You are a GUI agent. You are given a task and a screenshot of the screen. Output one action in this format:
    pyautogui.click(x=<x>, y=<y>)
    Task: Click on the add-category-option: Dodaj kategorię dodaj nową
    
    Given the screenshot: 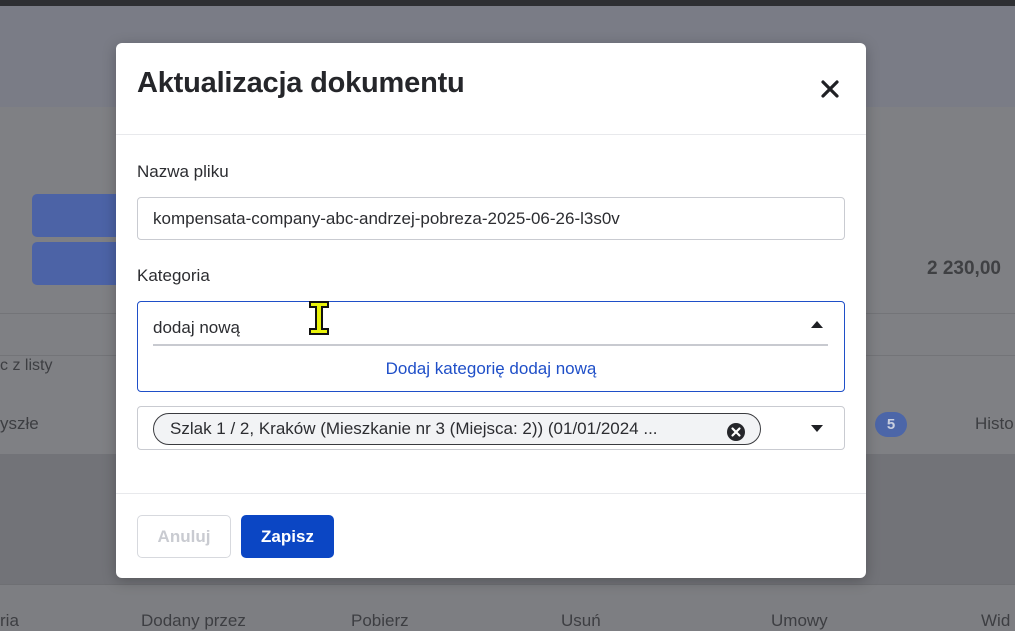 What is the action you would take?
    pyautogui.click(x=491, y=369)
    